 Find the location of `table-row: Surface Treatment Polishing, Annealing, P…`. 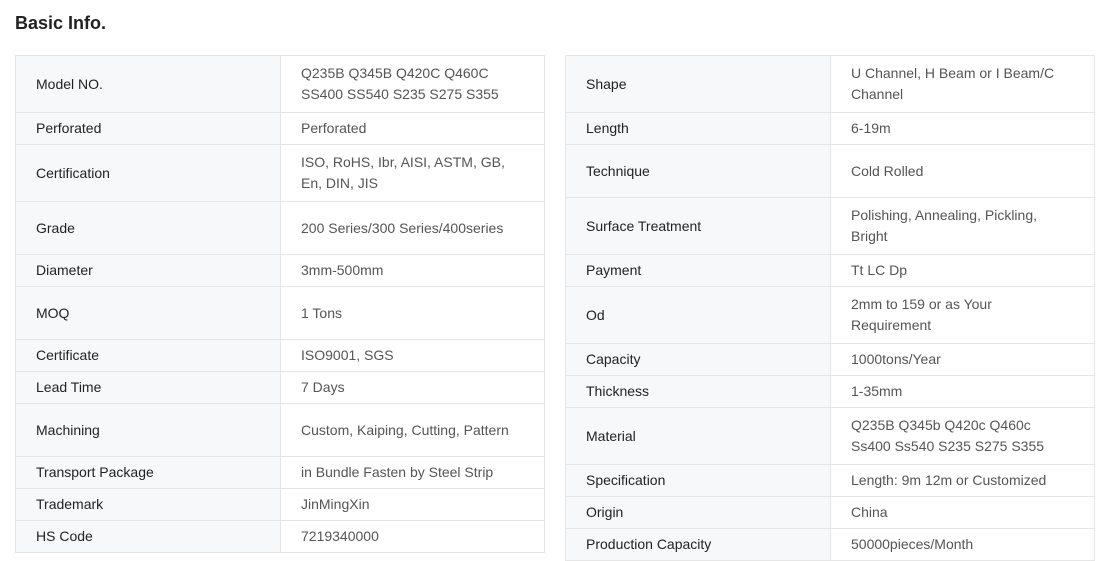

table-row: Surface Treatment Polishing, Annealing, P… is located at coordinates (830, 226).